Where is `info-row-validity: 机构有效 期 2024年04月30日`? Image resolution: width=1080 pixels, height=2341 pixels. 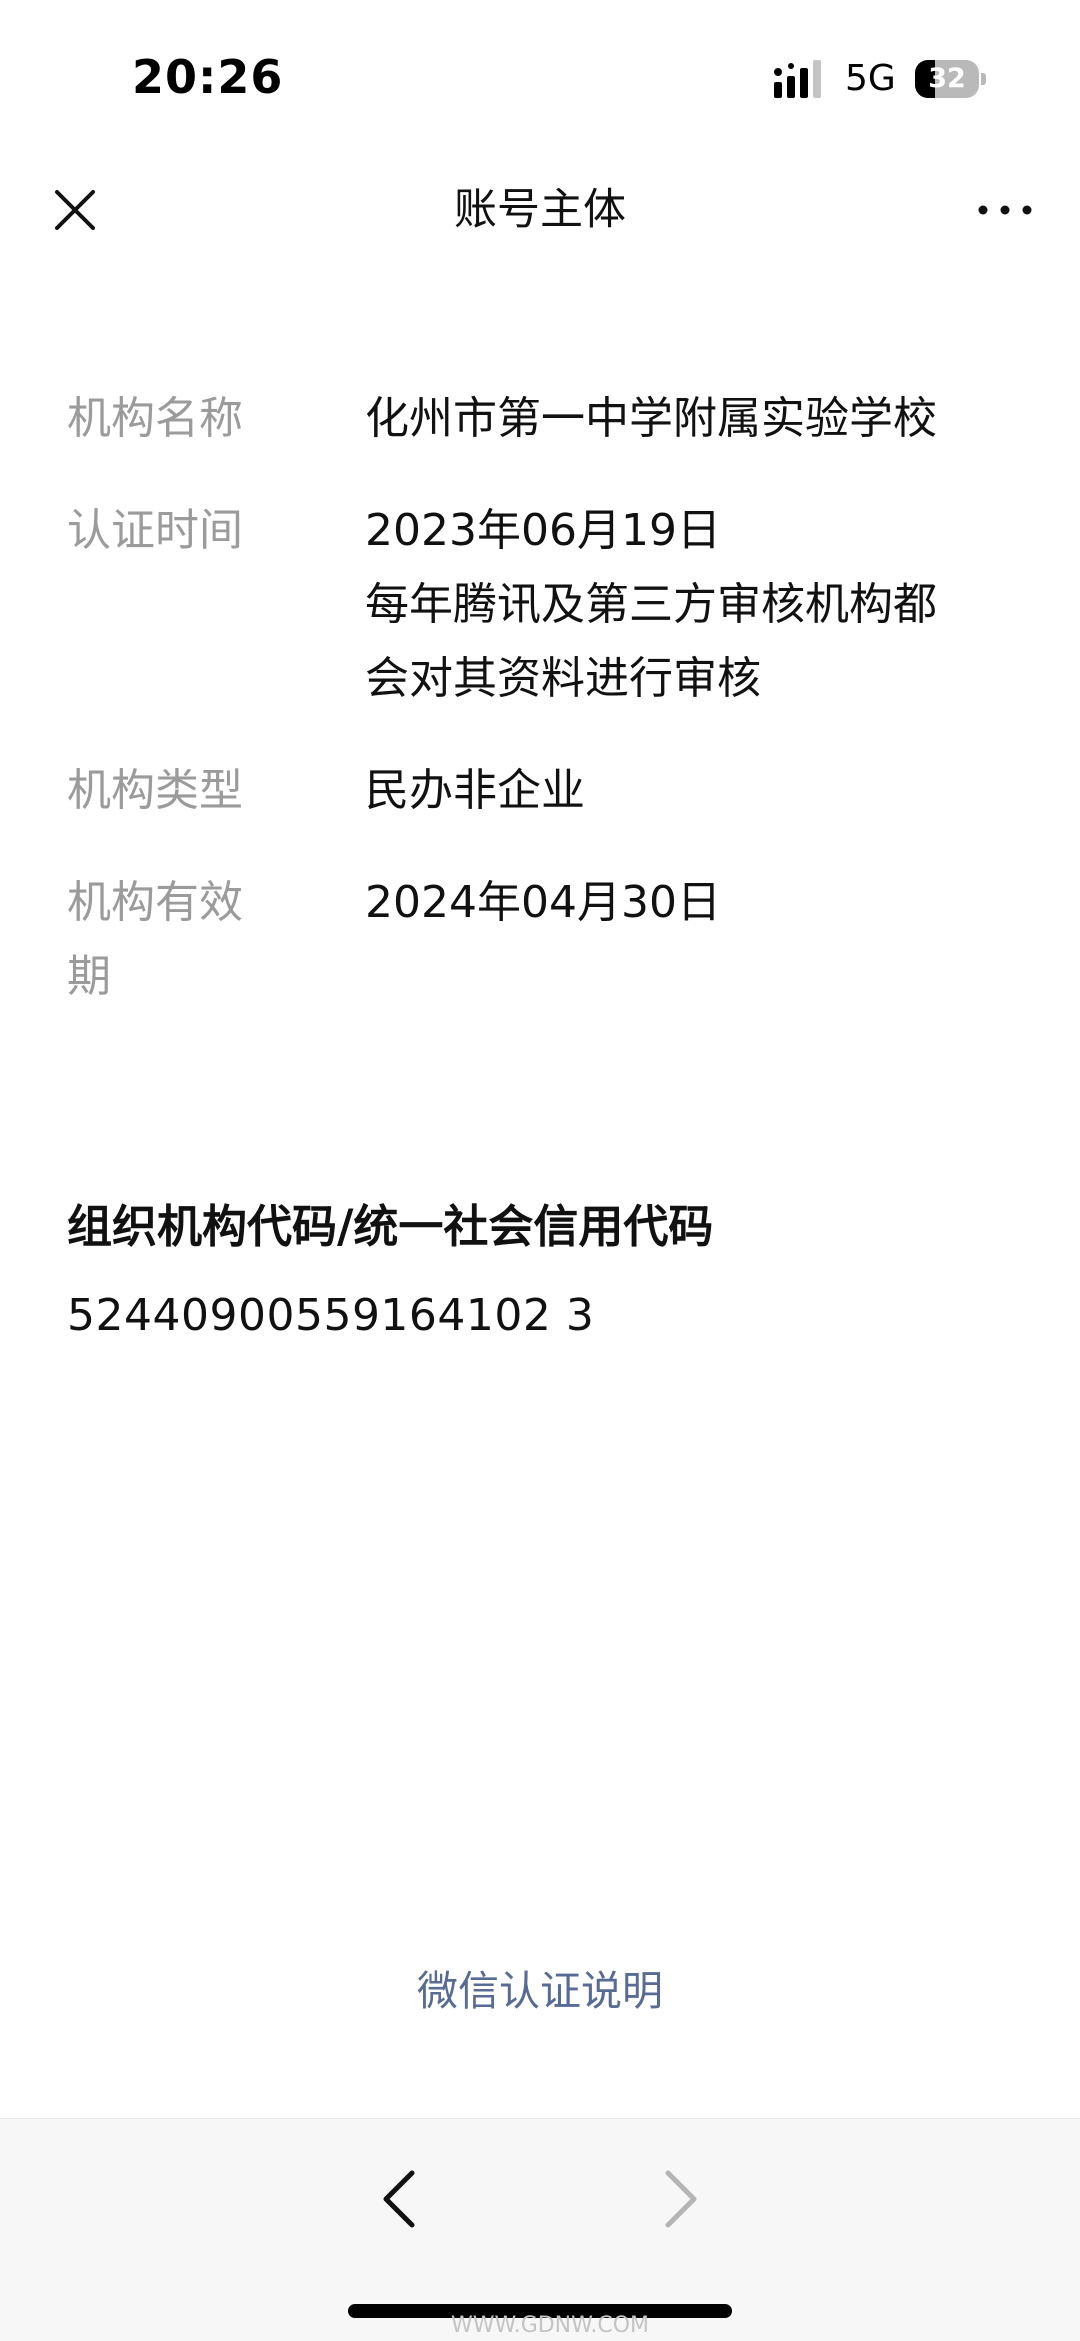 info-row-validity: 机构有效 期 2024年04月30日 is located at coordinates (540, 940).